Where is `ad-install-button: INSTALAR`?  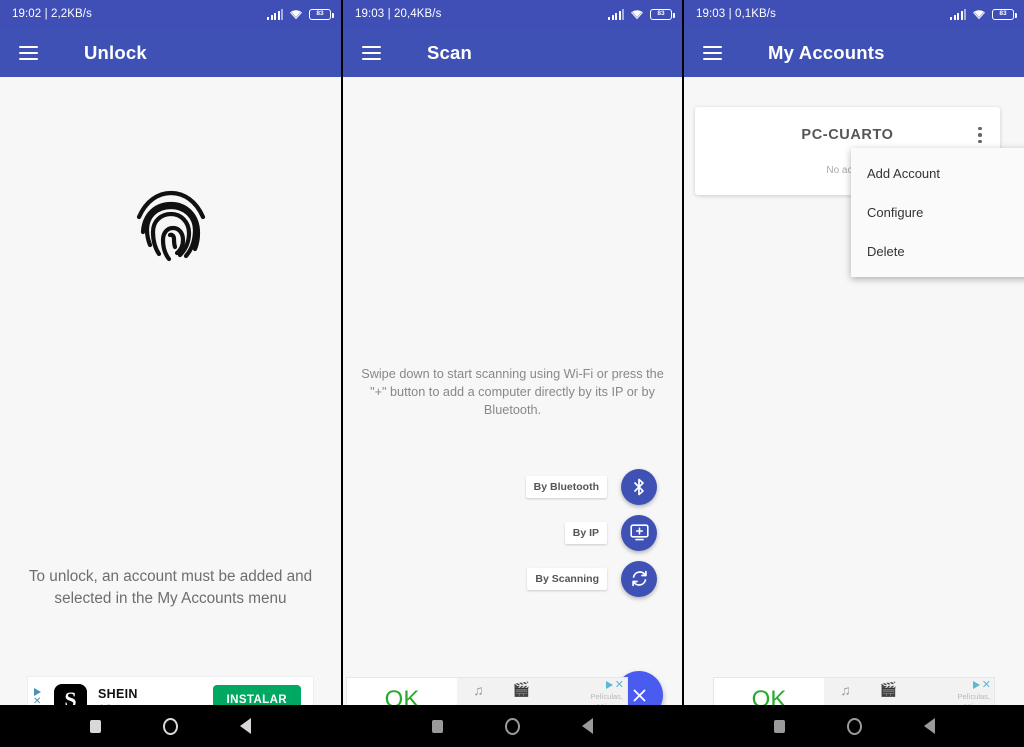
ad-install-button: INSTALAR is located at coordinates (256, 695).